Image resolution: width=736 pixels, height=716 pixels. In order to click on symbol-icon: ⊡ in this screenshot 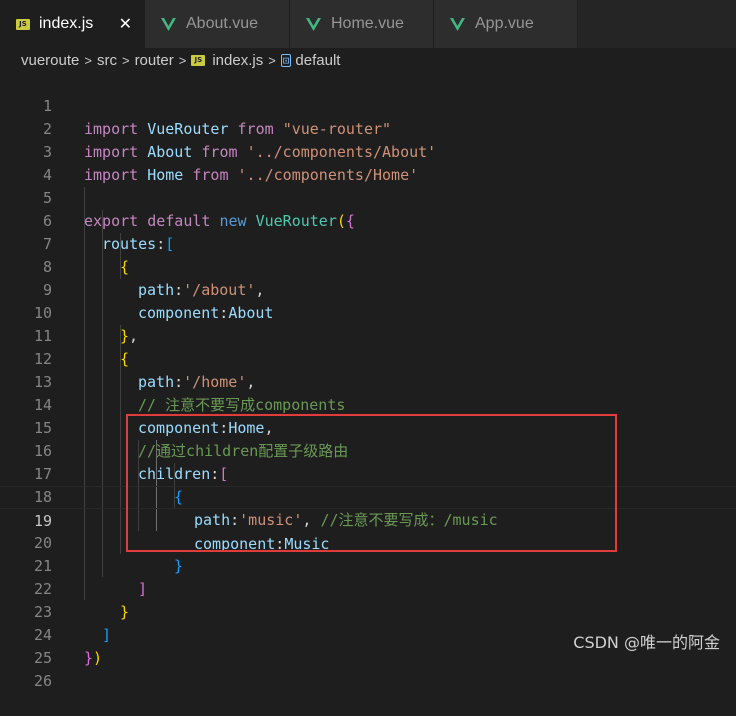, I will do `click(286, 60)`.